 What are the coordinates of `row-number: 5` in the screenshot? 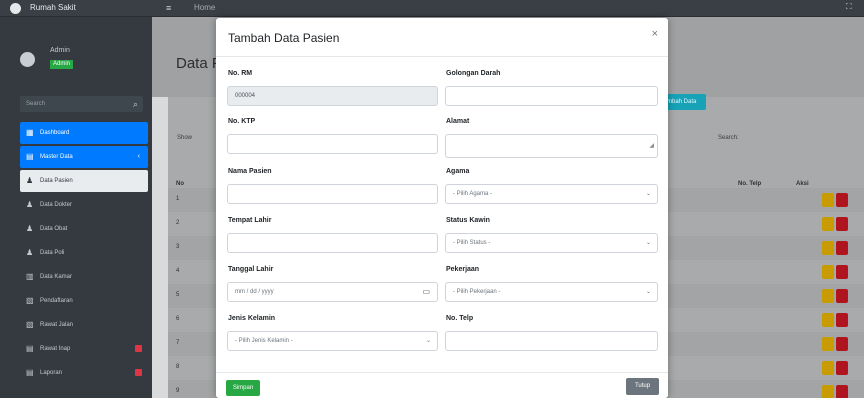 It's located at (178, 295).